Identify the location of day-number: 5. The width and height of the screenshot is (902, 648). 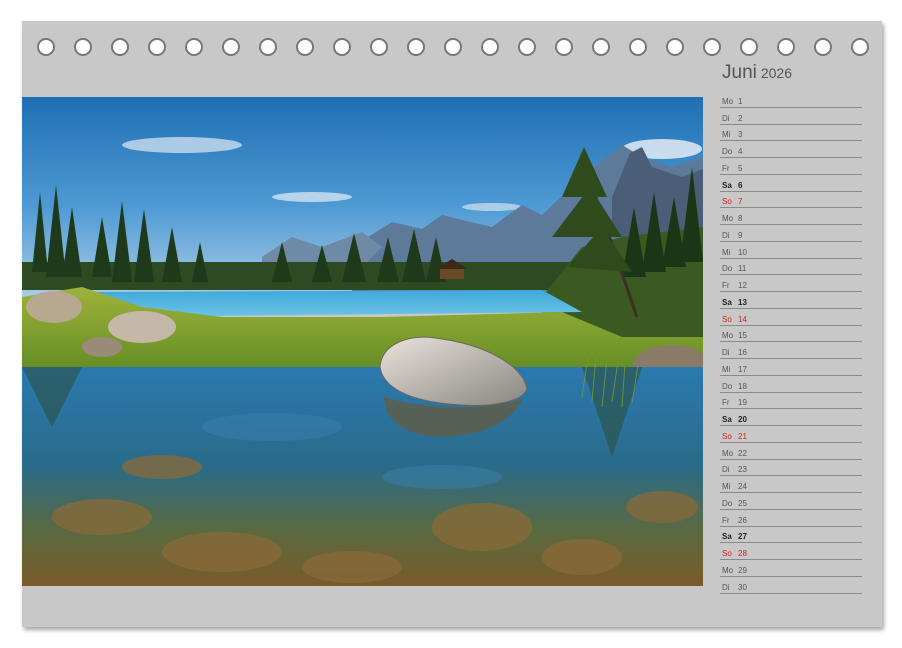
(740, 168).